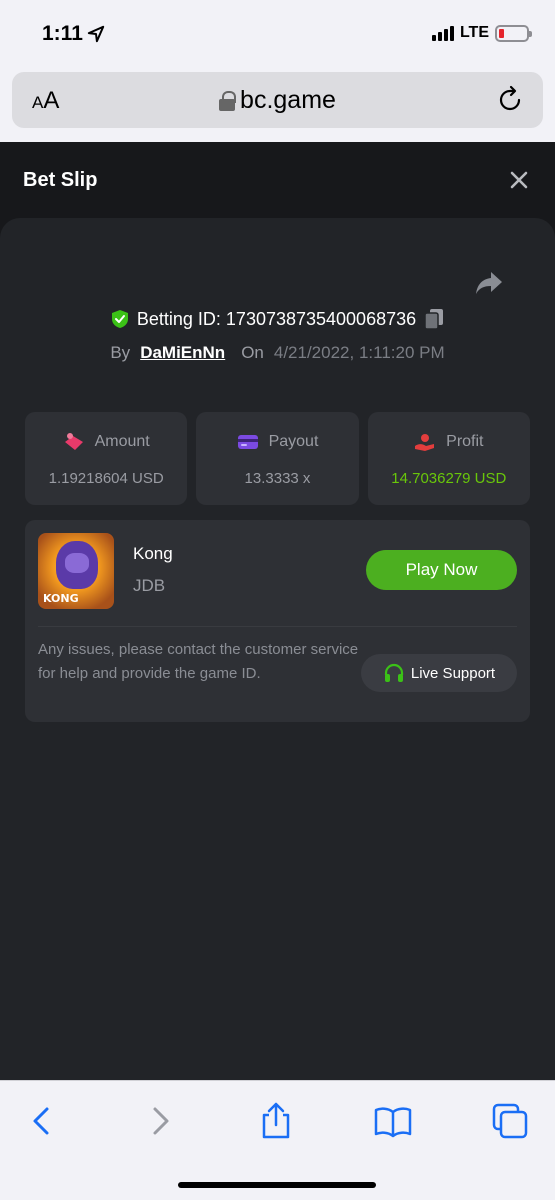  Describe the element at coordinates (449, 478) in the screenshot. I see `profit-value: 14.7036279 USD` at that location.